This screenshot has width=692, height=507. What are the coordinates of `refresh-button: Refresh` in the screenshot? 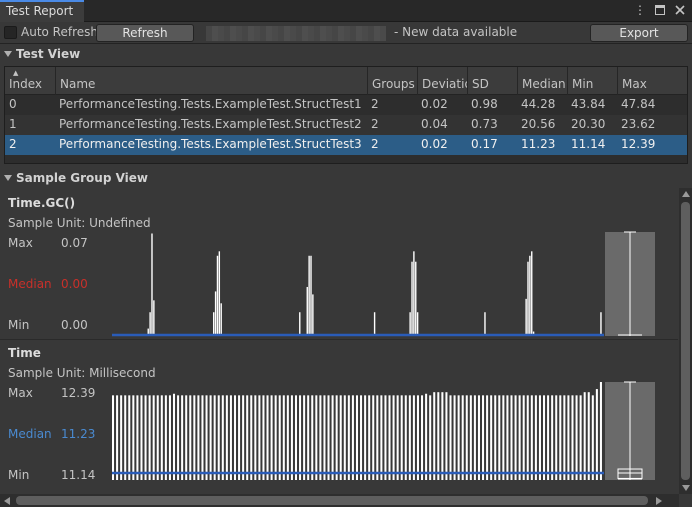 It's located at (145, 33).